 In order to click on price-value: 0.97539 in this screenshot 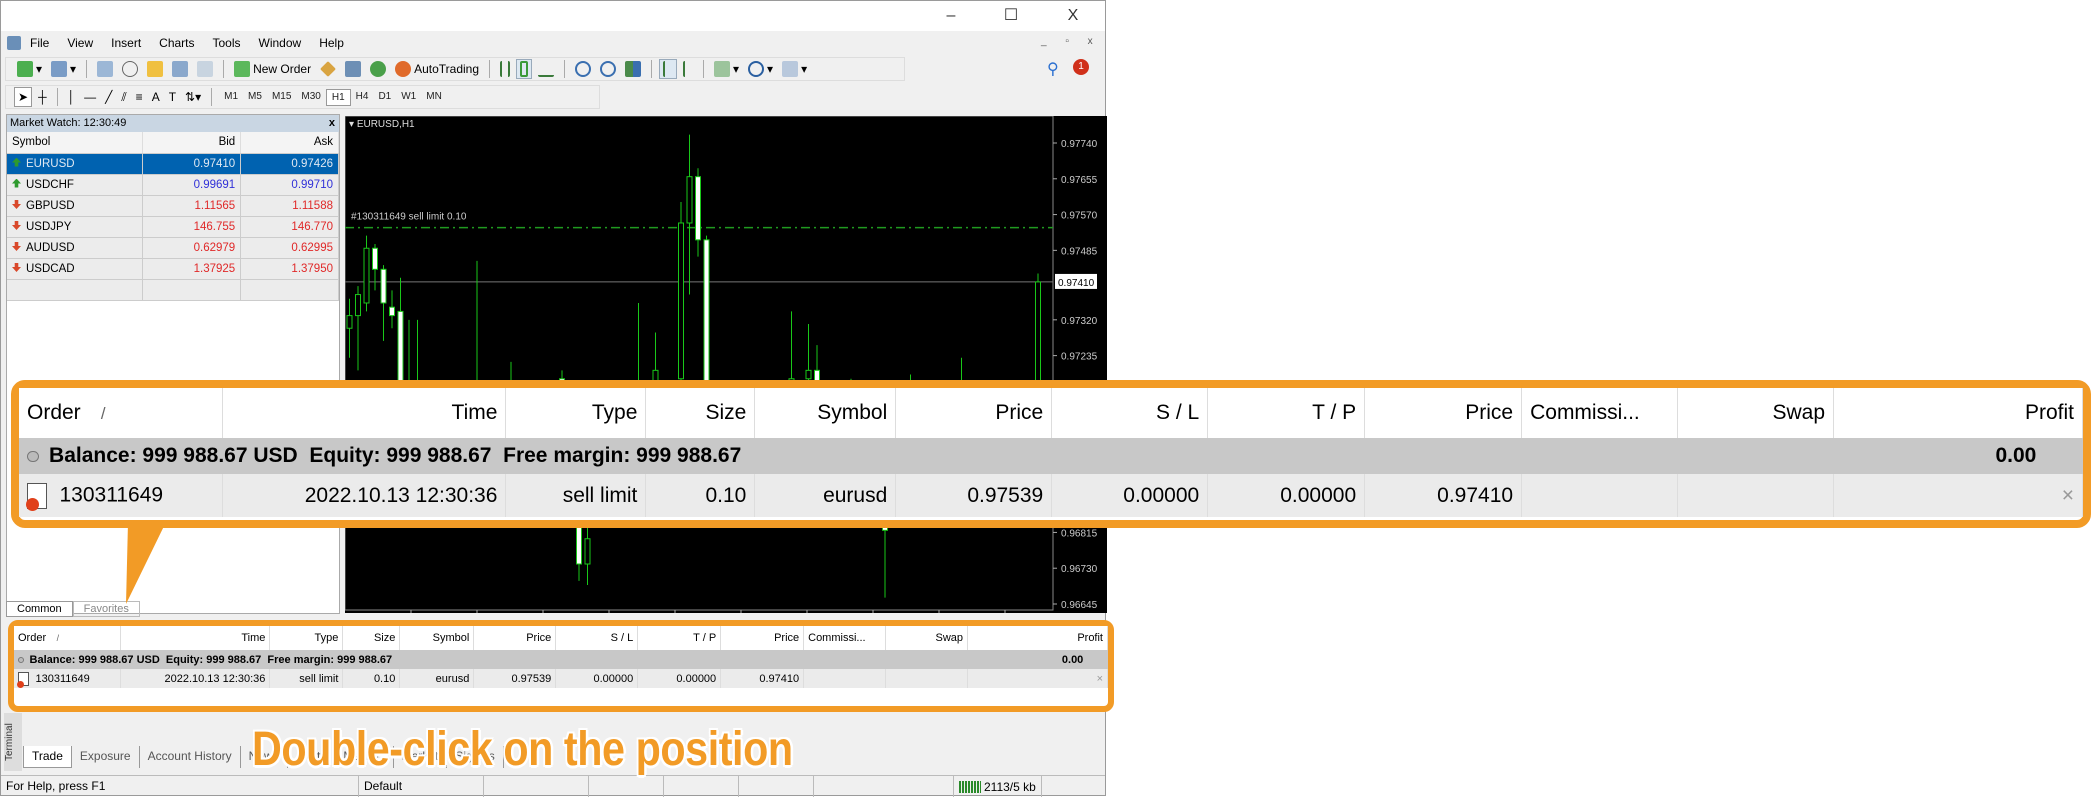, I will do `click(1005, 495)`.